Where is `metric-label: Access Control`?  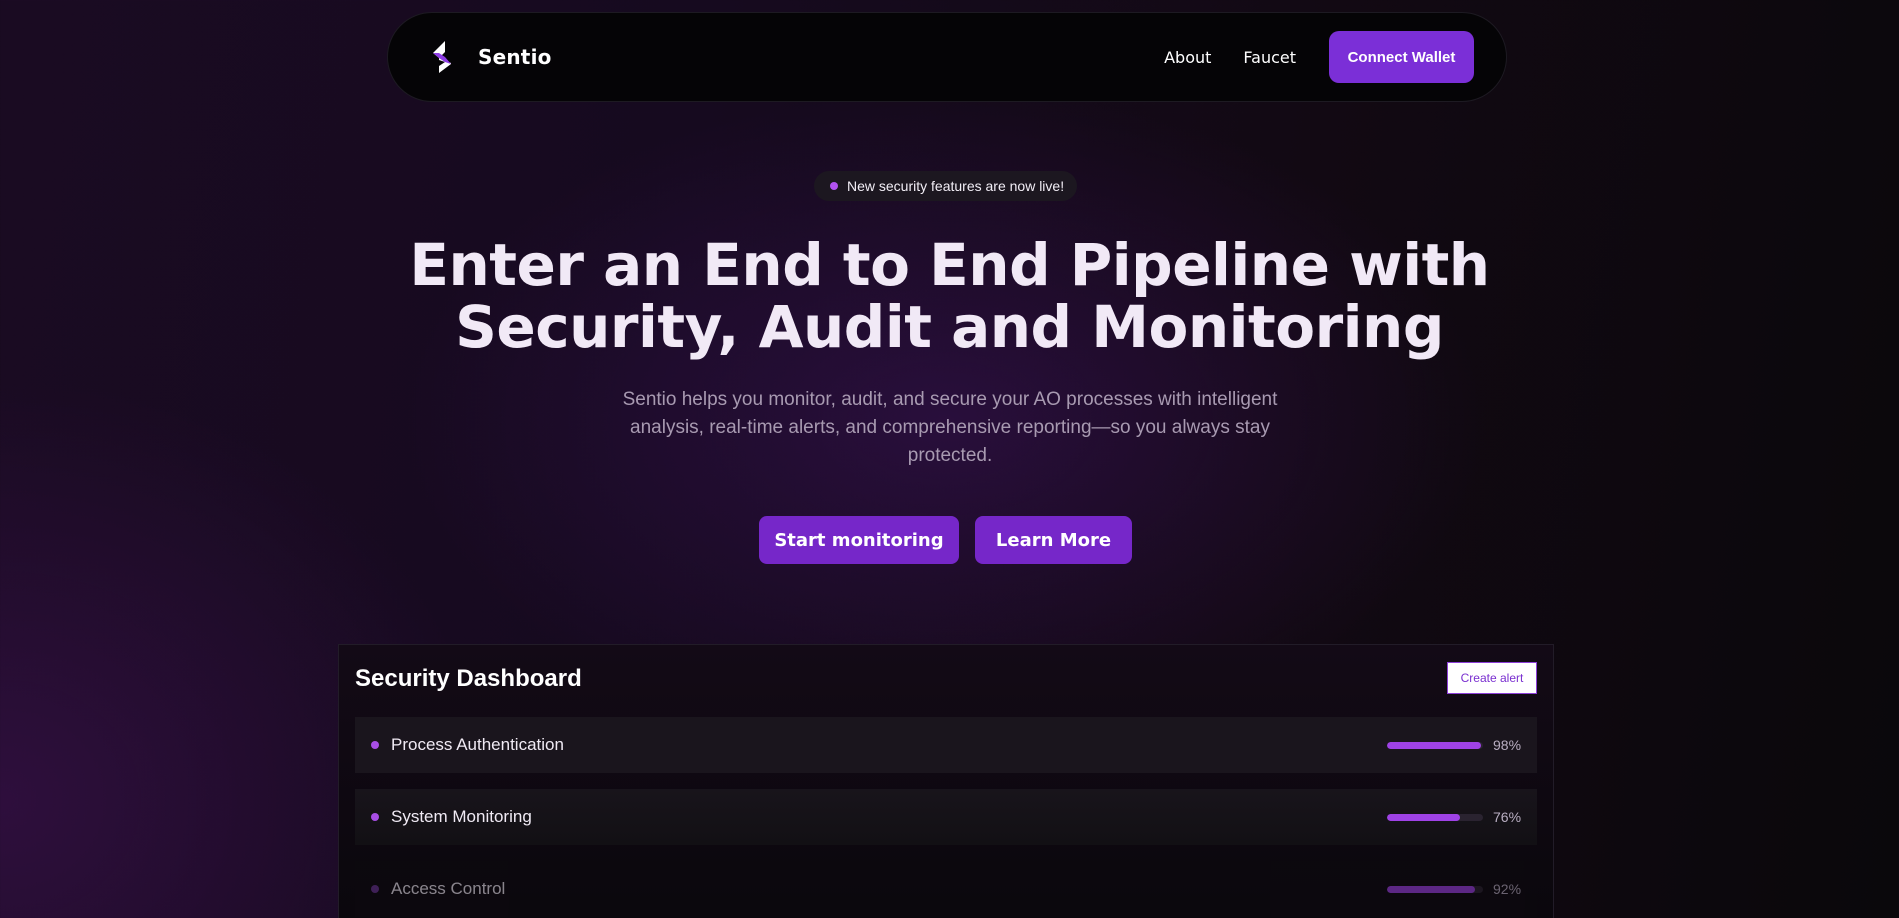 metric-label: Access Control is located at coordinates (448, 888).